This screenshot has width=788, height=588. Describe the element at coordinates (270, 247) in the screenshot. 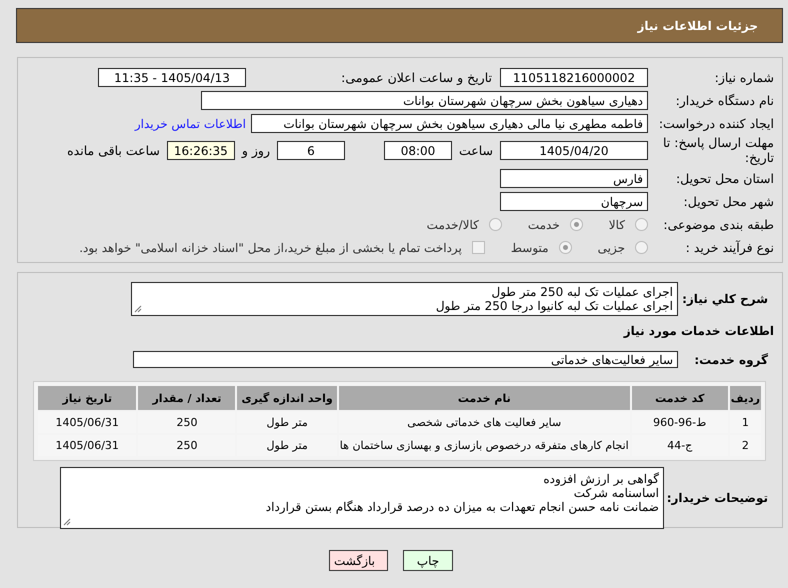

I see `checkbox-label: پرداخت تمام یا بخشی از مبلغ خرید،از محل "اسناد خزانه اسلامی" خواهد بود.` at that location.